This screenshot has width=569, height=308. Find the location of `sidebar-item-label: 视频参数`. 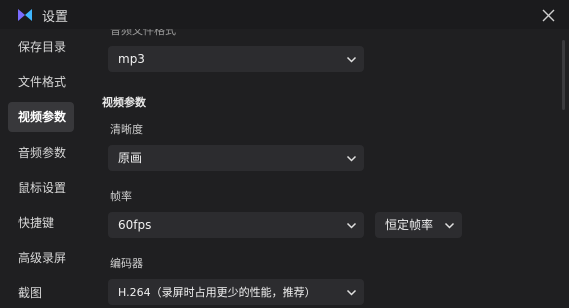

sidebar-item-label: 视频参数 is located at coordinates (42, 117).